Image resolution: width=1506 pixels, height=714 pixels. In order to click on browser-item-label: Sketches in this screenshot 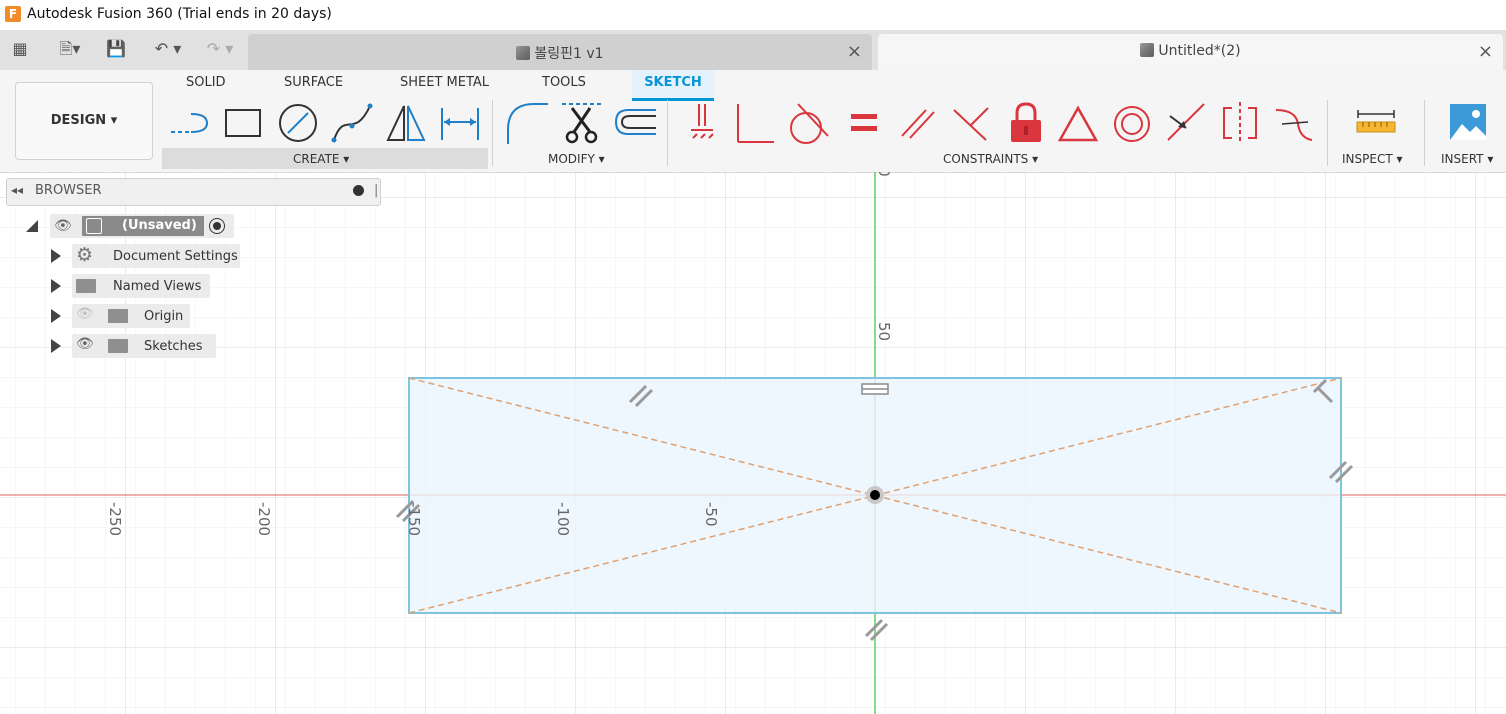, I will do `click(173, 346)`.